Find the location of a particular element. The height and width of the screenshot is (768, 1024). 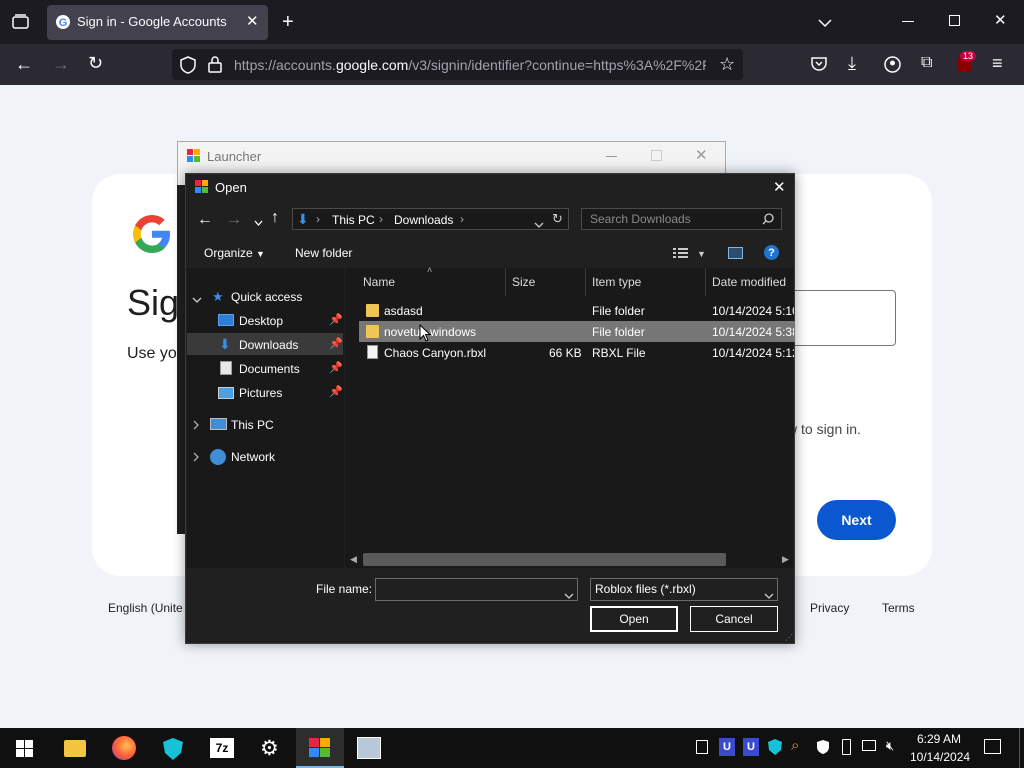

extensions-icon: ⧉ is located at coordinates (926, 63).